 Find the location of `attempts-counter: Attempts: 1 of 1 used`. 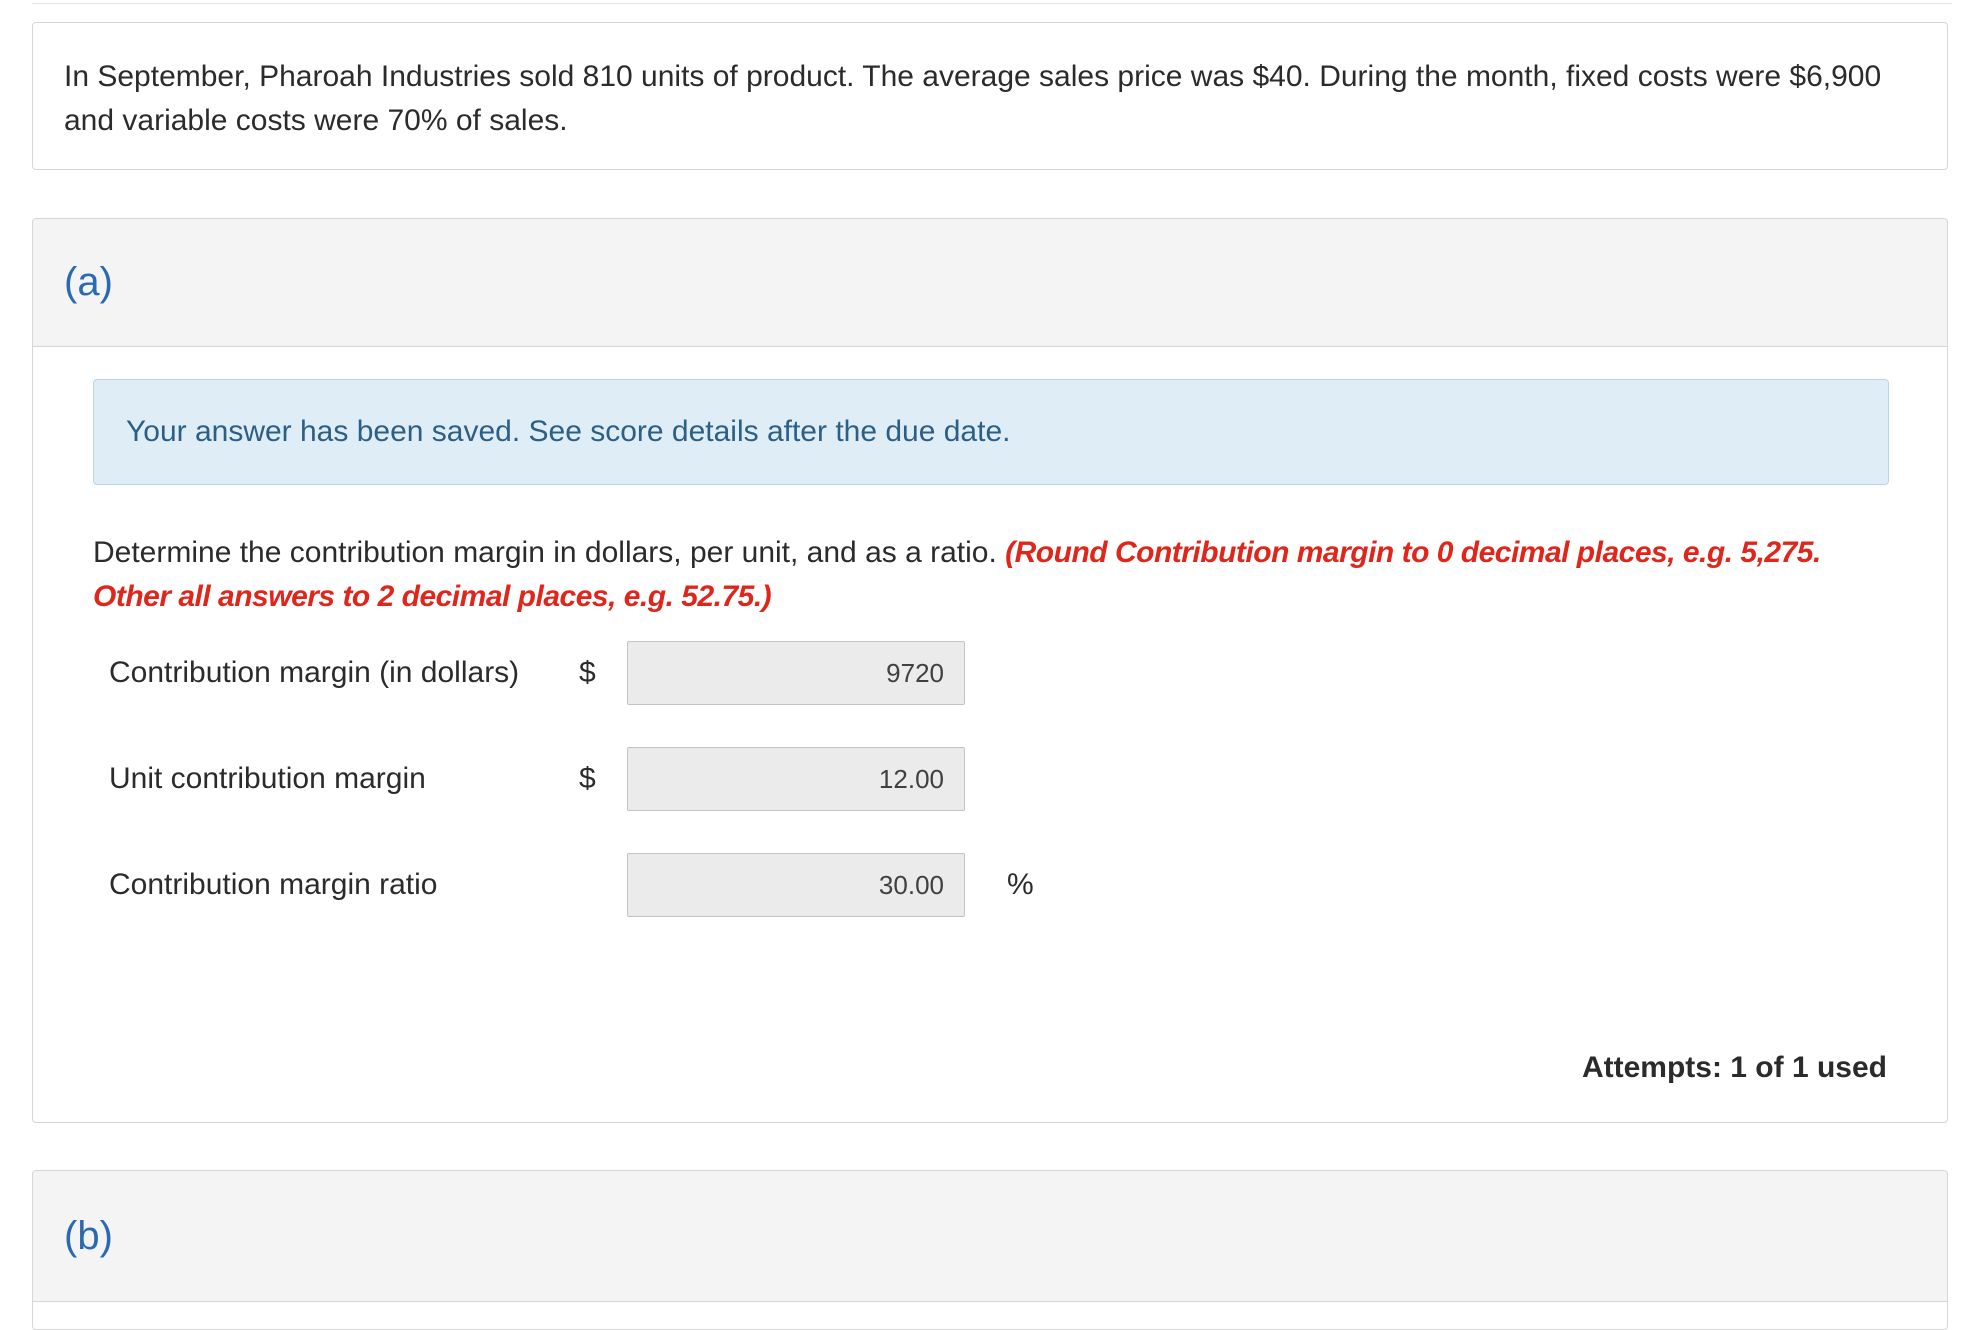

attempts-counter: Attempts: 1 of 1 used is located at coordinates (1734, 1067).